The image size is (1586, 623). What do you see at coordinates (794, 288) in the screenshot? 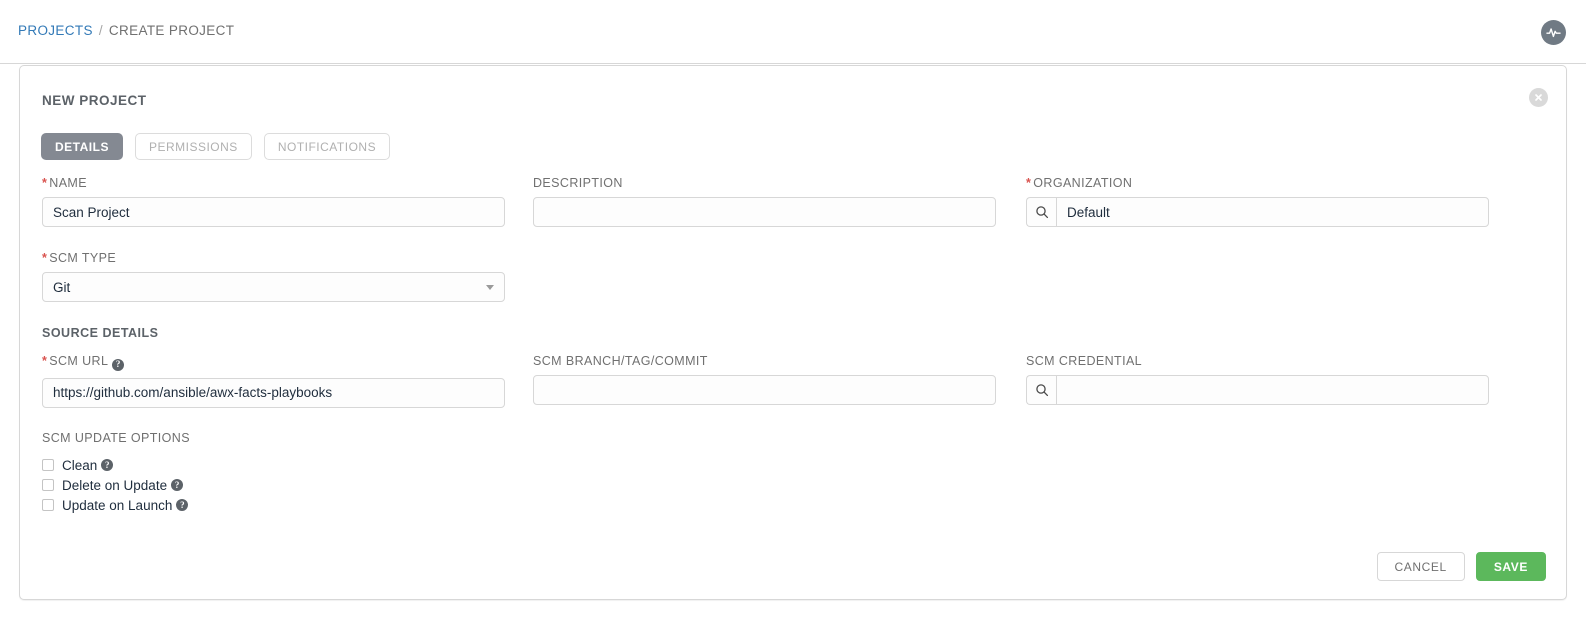
I see `form-row-2: * SCM TYPE` at bounding box center [794, 288].